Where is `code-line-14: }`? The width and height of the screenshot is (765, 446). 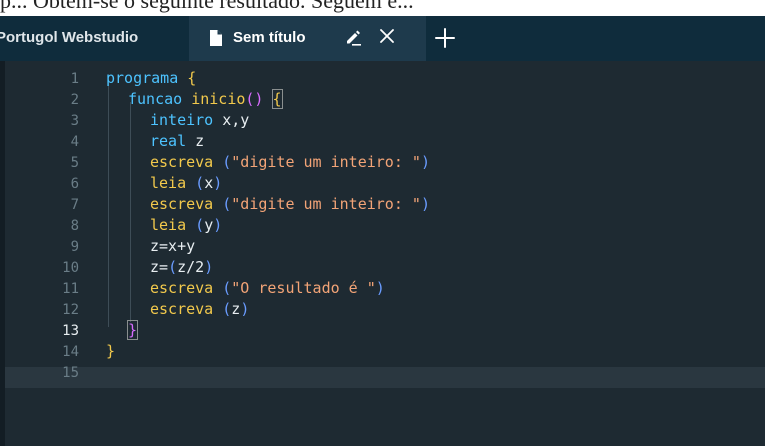 code-line-14: } is located at coordinates (110, 351).